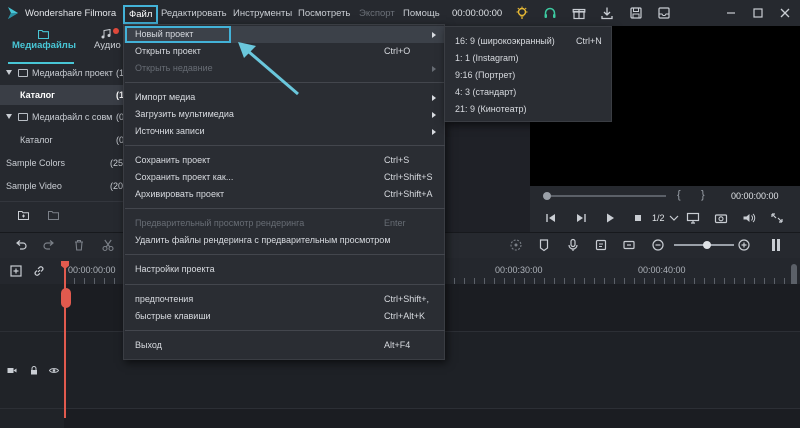 This screenshot has width=800, height=428. I want to click on menu-view: Посмотреть, so click(324, 13).